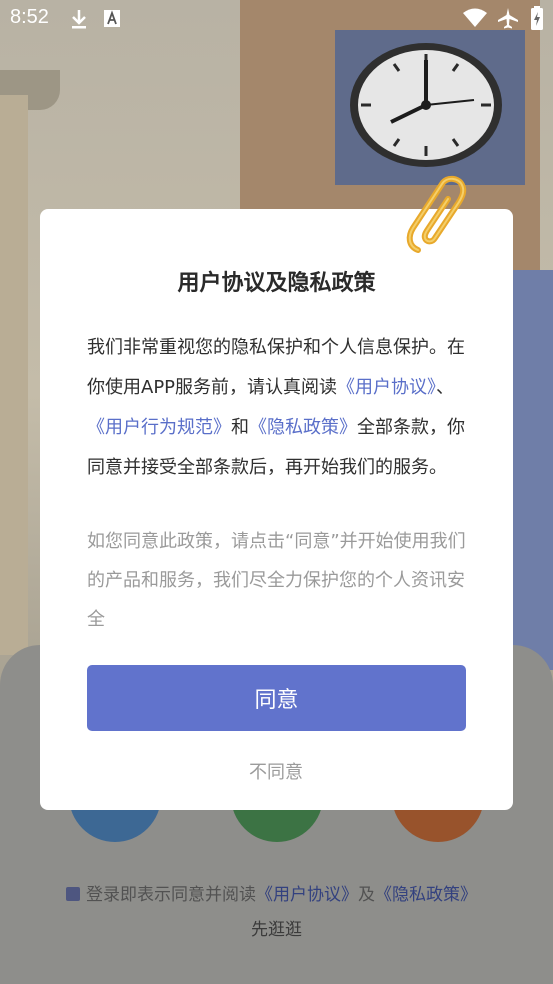 The width and height of the screenshot is (553, 984). Describe the element at coordinates (73, 894) in the screenshot. I see `agreement-checkbox` at that location.